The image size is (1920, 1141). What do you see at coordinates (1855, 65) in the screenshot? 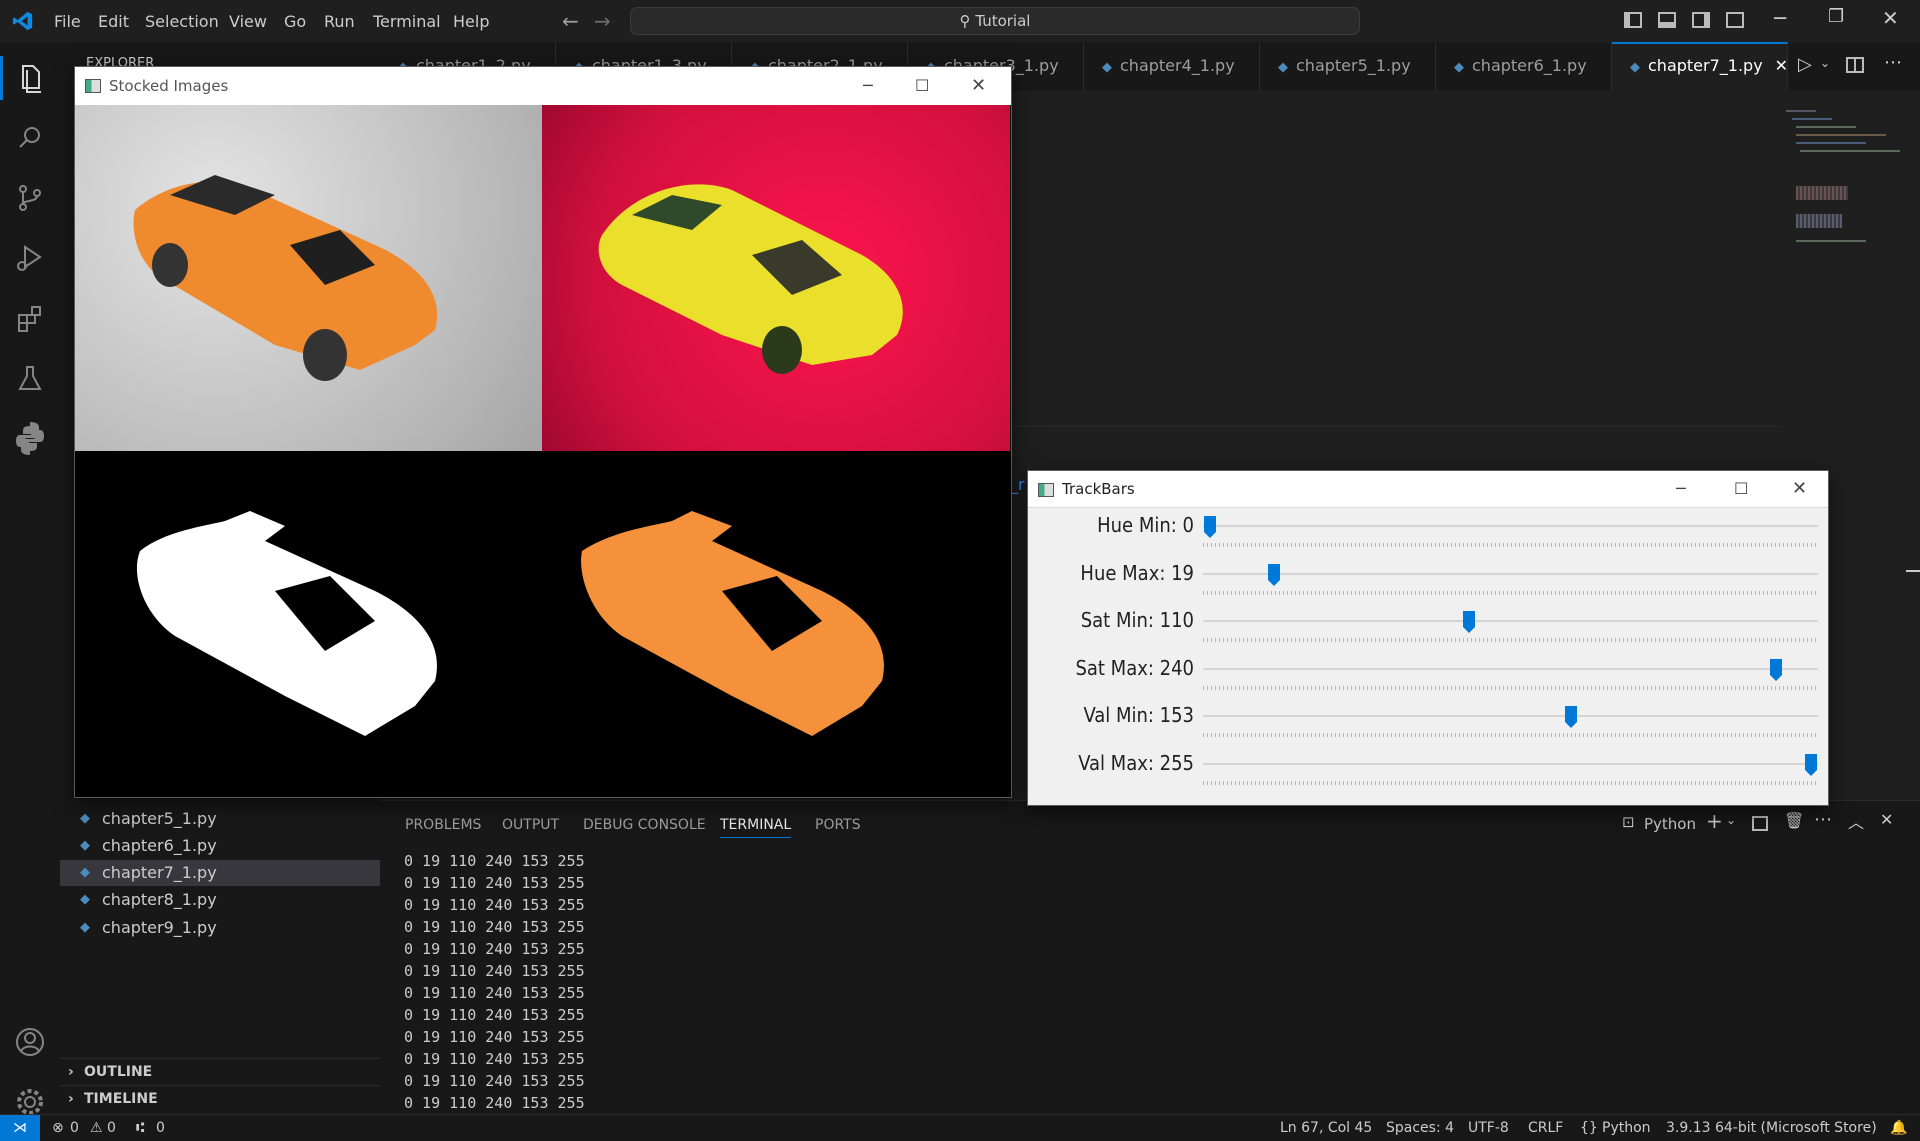
I see `split-editor-icon` at bounding box center [1855, 65].